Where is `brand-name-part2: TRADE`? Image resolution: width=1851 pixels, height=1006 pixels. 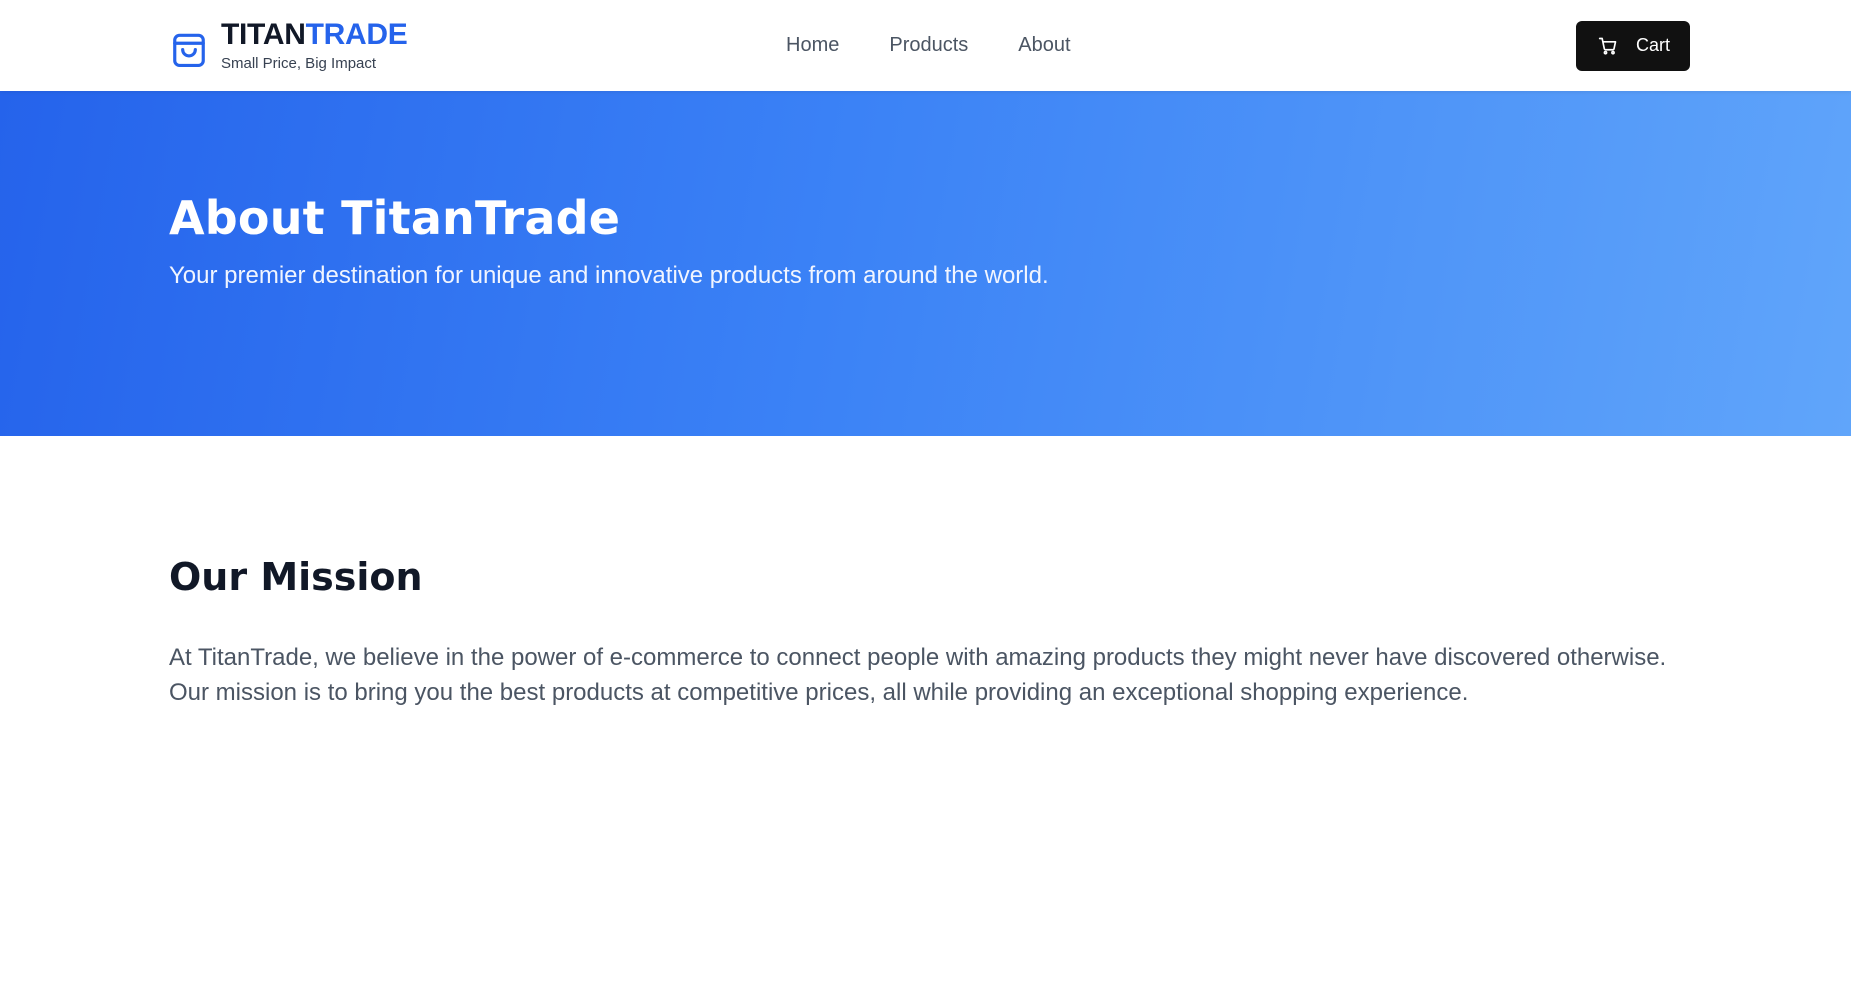
brand-name-part2: TRADE is located at coordinates (356, 34).